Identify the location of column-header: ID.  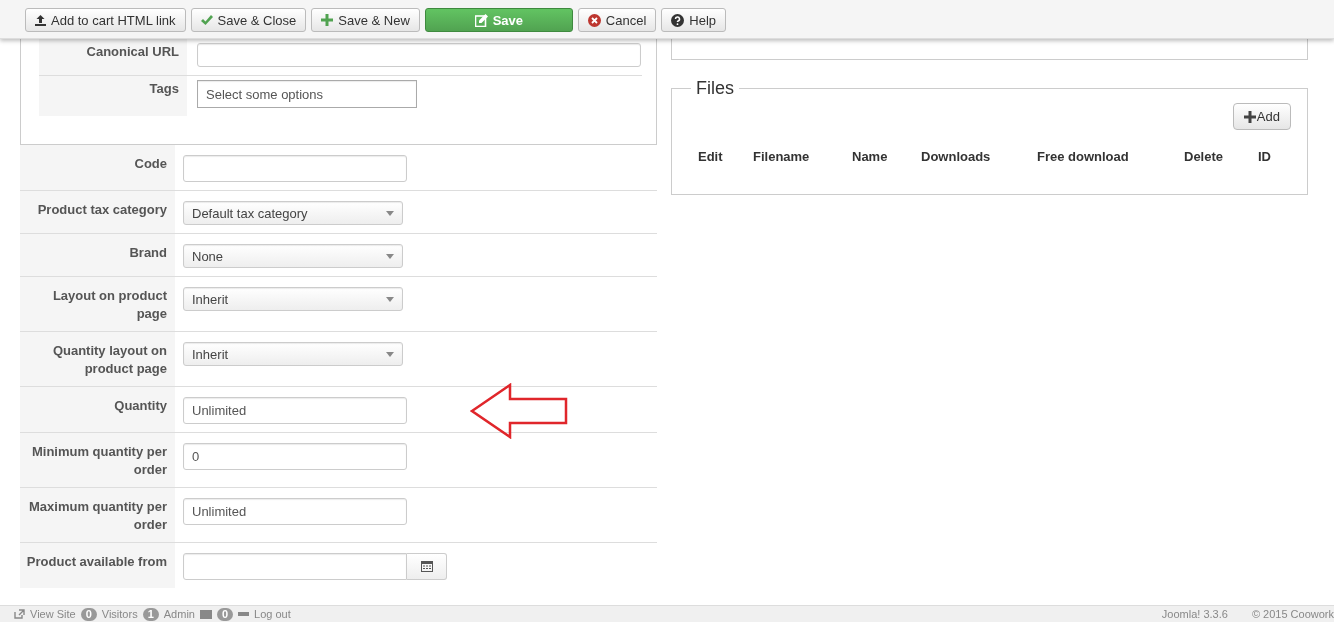
(1264, 156).